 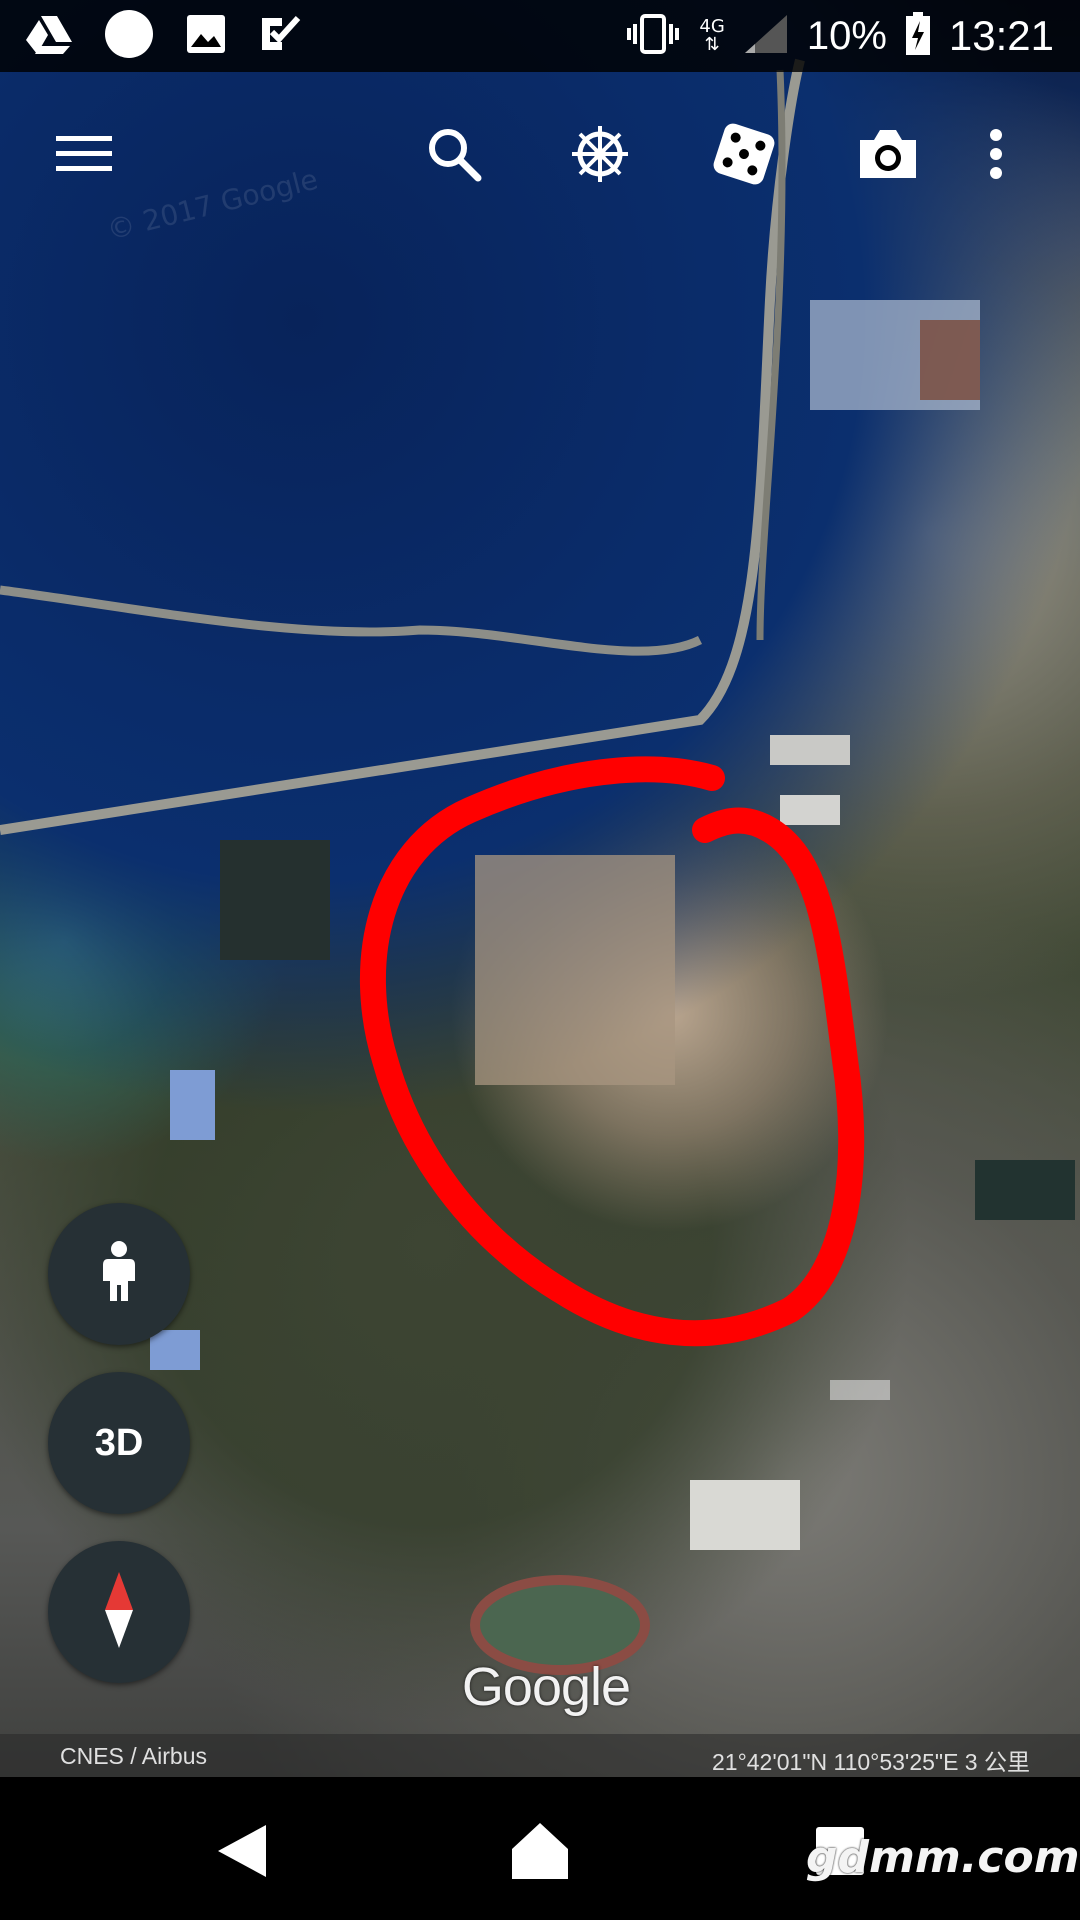 I want to click on home-icon, so click(x=540, y=1853).